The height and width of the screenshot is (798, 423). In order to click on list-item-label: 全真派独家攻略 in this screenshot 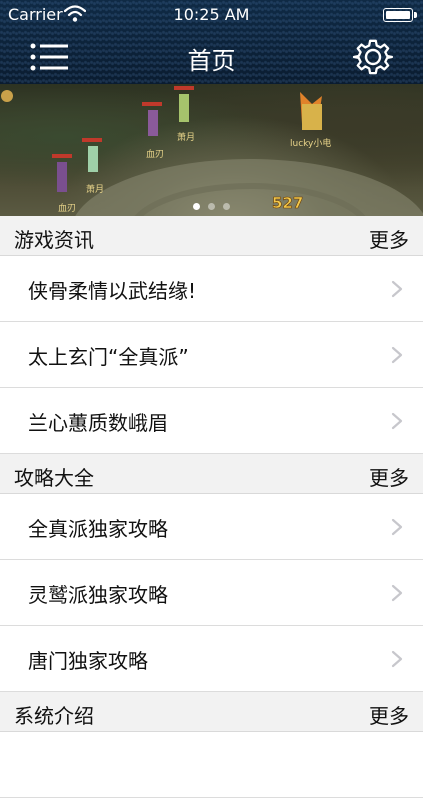, I will do `click(98, 529)`.